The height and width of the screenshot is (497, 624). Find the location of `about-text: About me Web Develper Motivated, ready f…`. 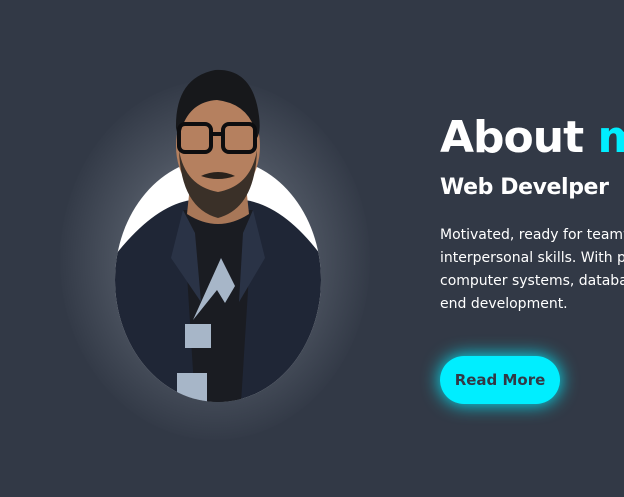

about-text: About me Web Develper Motivated, ready f… is located at coordinates (532, 214).